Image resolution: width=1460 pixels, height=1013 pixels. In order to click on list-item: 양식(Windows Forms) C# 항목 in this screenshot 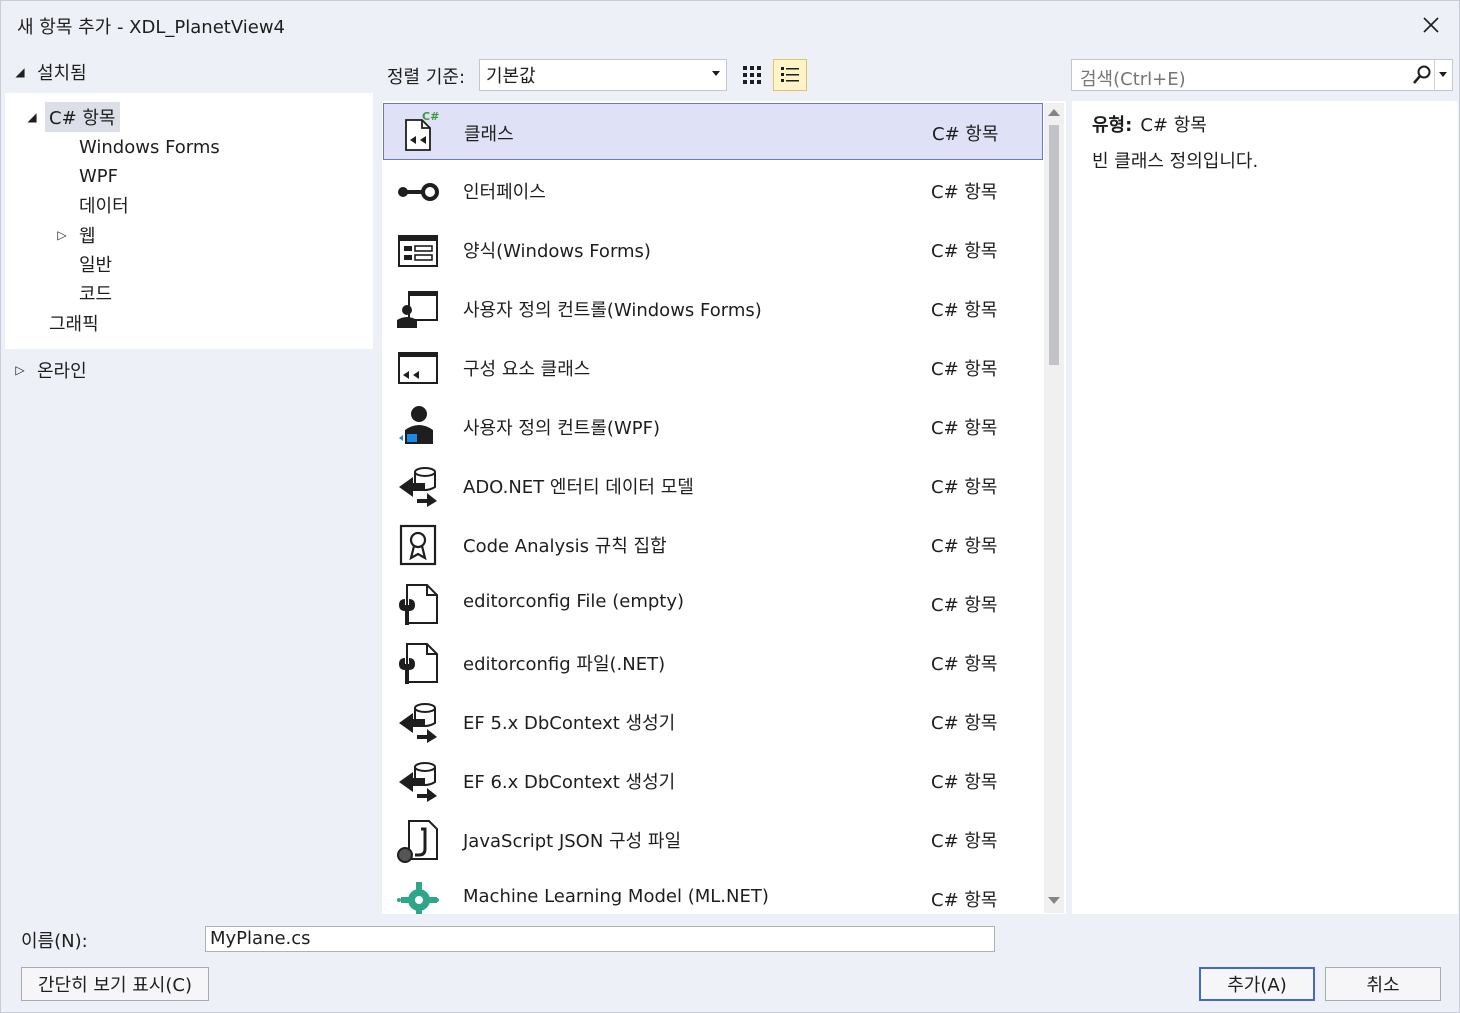, I will do `click(713, 249)`.